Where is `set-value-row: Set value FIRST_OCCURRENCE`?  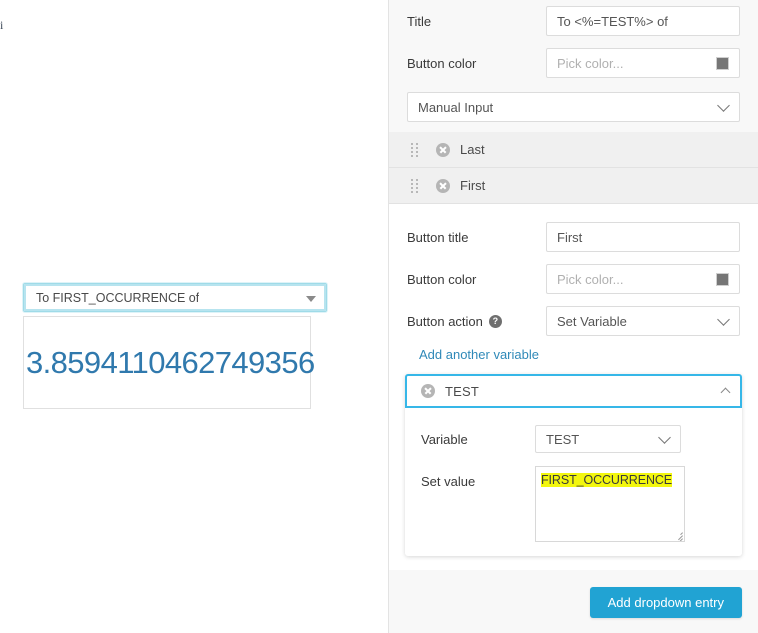 set-value-row: Set value FIRST_OCCURRENCE is located at coordinates (573, 501).